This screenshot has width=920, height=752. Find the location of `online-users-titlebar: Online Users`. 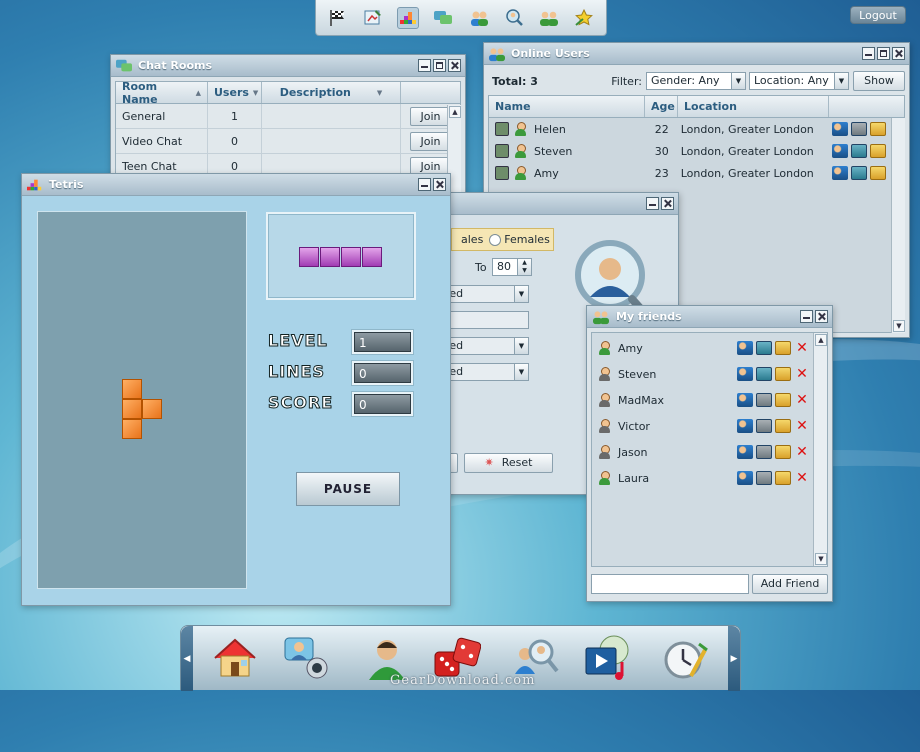

online-users-titlebar: Online Users is located at coordinates (696, 54).